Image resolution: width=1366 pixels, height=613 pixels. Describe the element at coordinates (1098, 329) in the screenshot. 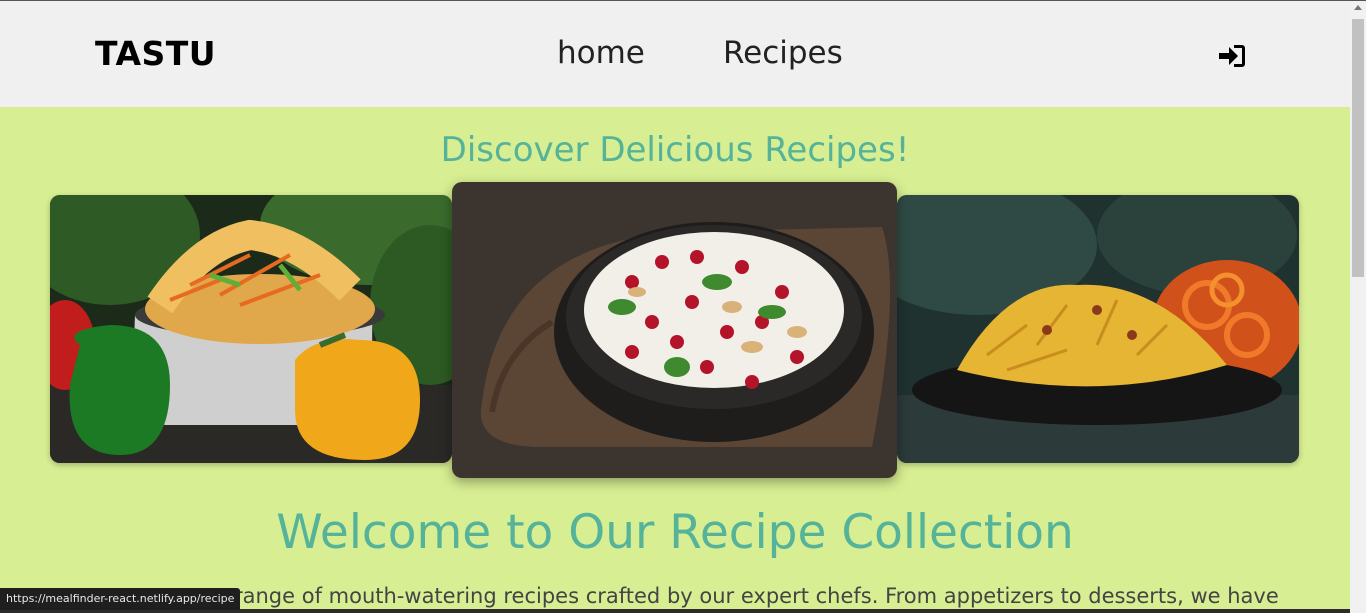

I see `recipe-image-fafda-jalebi` at that location.